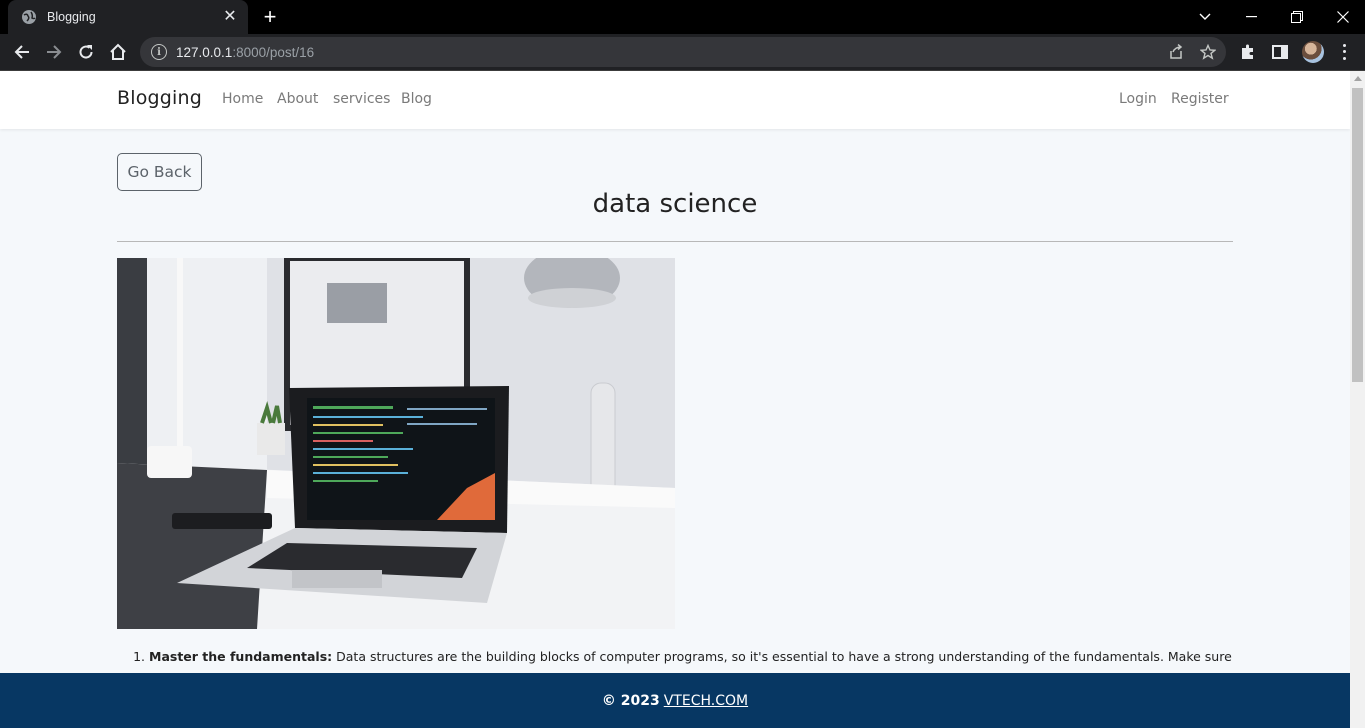 Image resolution: width=1365 pixels, height=728 pixels. I want to click on list-item-heading: Master the fundamentals:, so click(241, 656).